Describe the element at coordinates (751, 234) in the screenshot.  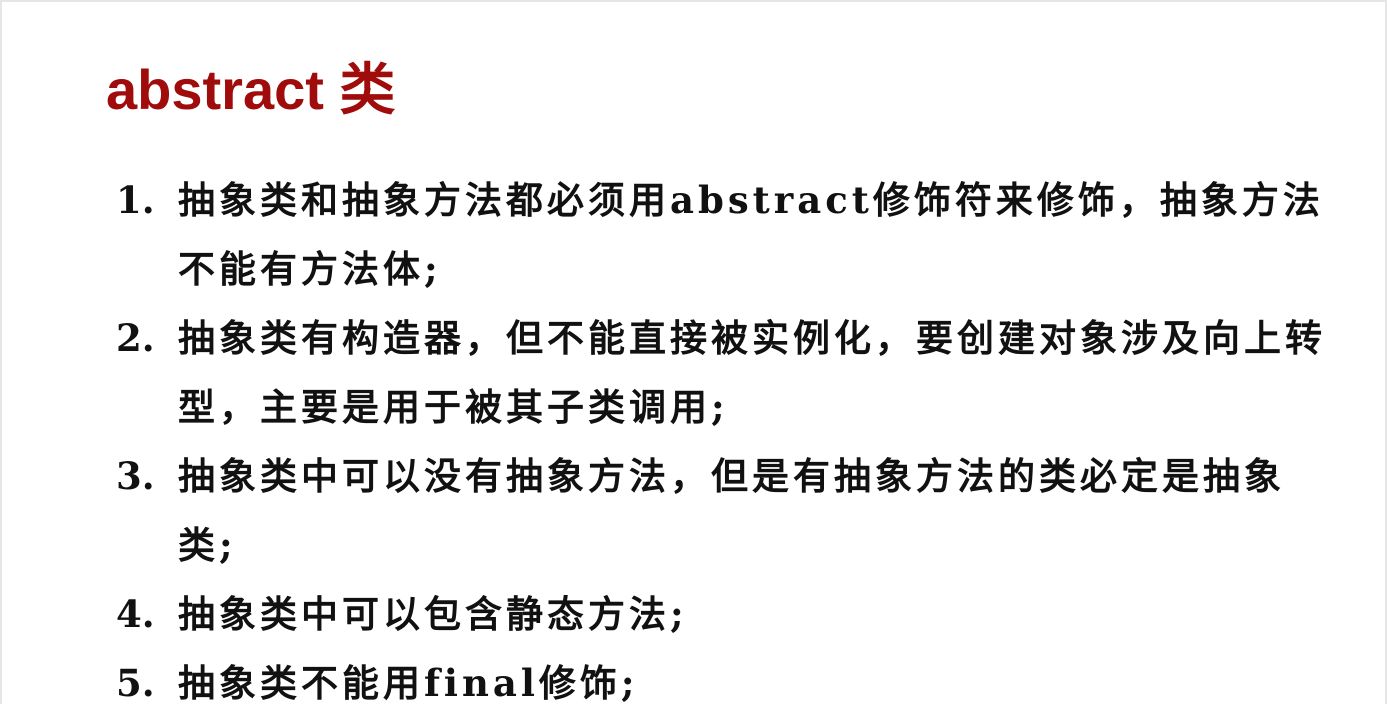
I see `item-text: 抽象类和抽象方法都必须用abstract修饰符来修饰，抽象方法不能有方法体;` at that location.